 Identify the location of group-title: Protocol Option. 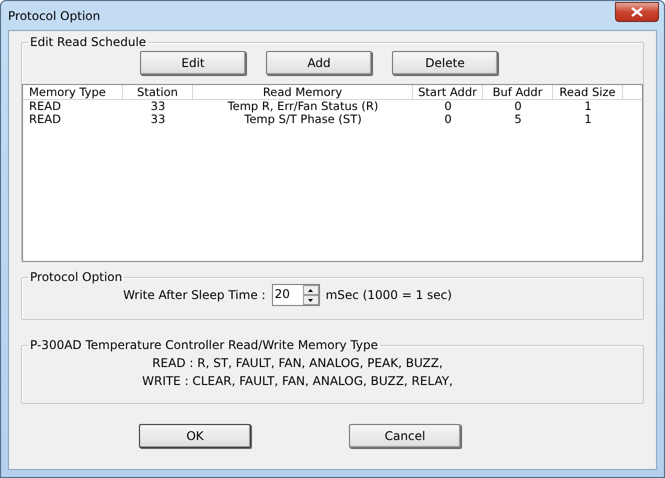
(76, 277).